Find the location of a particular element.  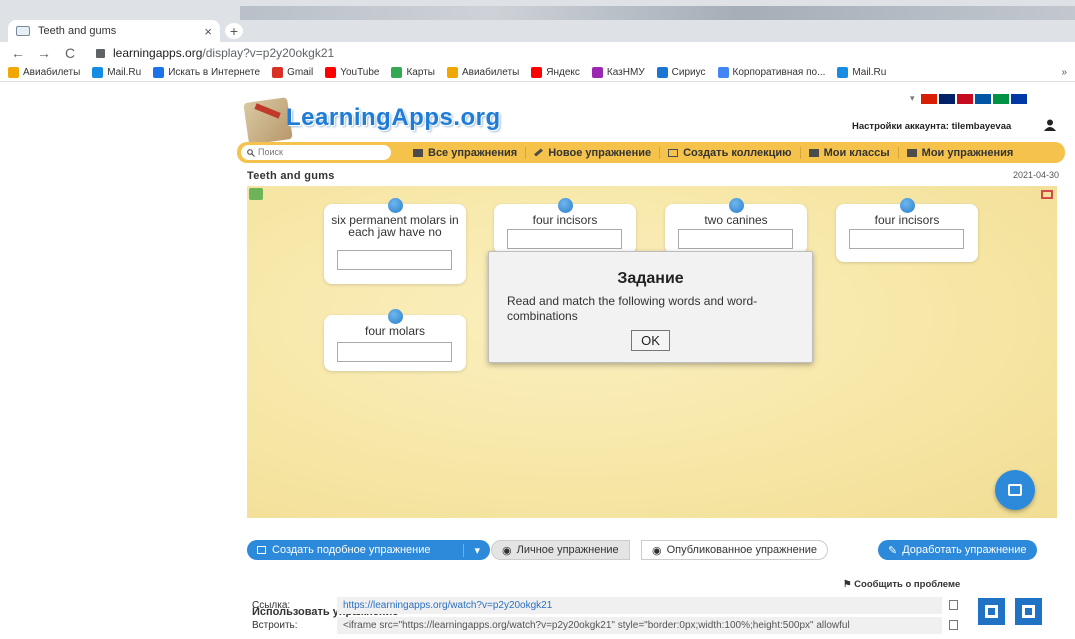

bookmark-label: YouTube is located at coordinates (360, 72).